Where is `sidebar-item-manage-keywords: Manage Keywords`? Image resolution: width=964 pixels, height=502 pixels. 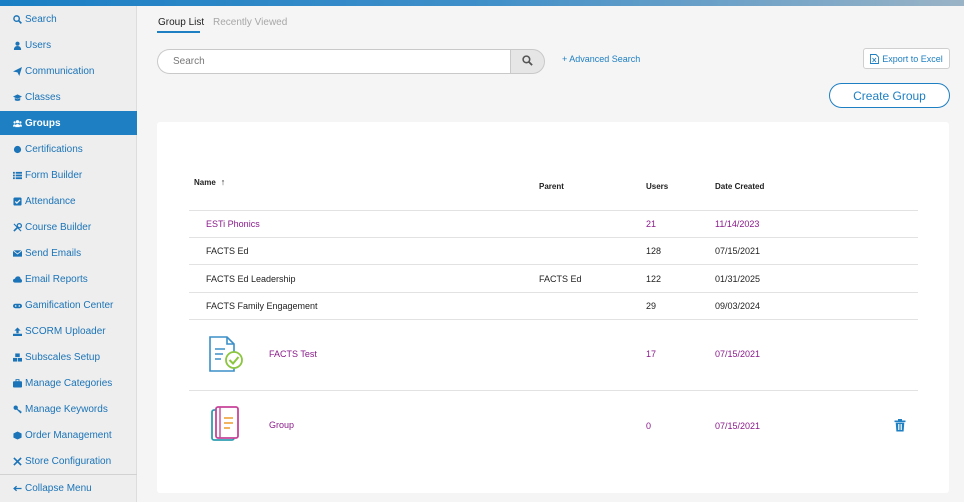
sidebar-item-manage-keywords: Manage Keywords is located at coordinates (68, 409).